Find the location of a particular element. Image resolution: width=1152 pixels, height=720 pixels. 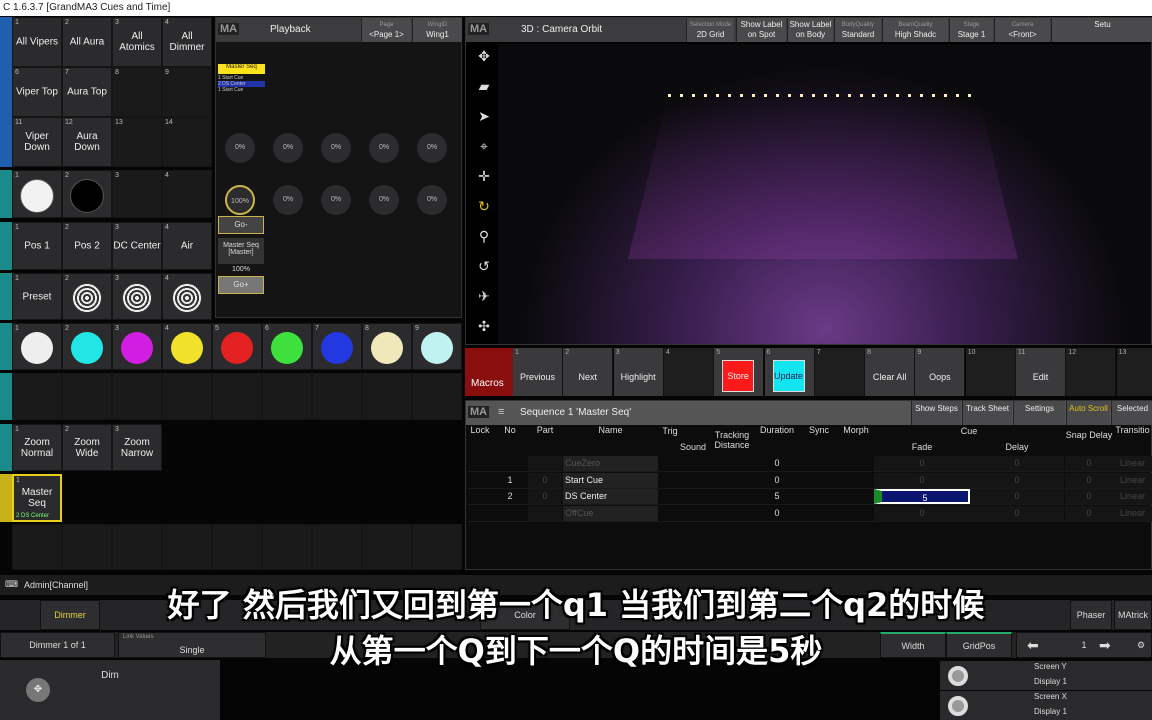

column-header-lock: Lock is located at coordinates (480, 430).